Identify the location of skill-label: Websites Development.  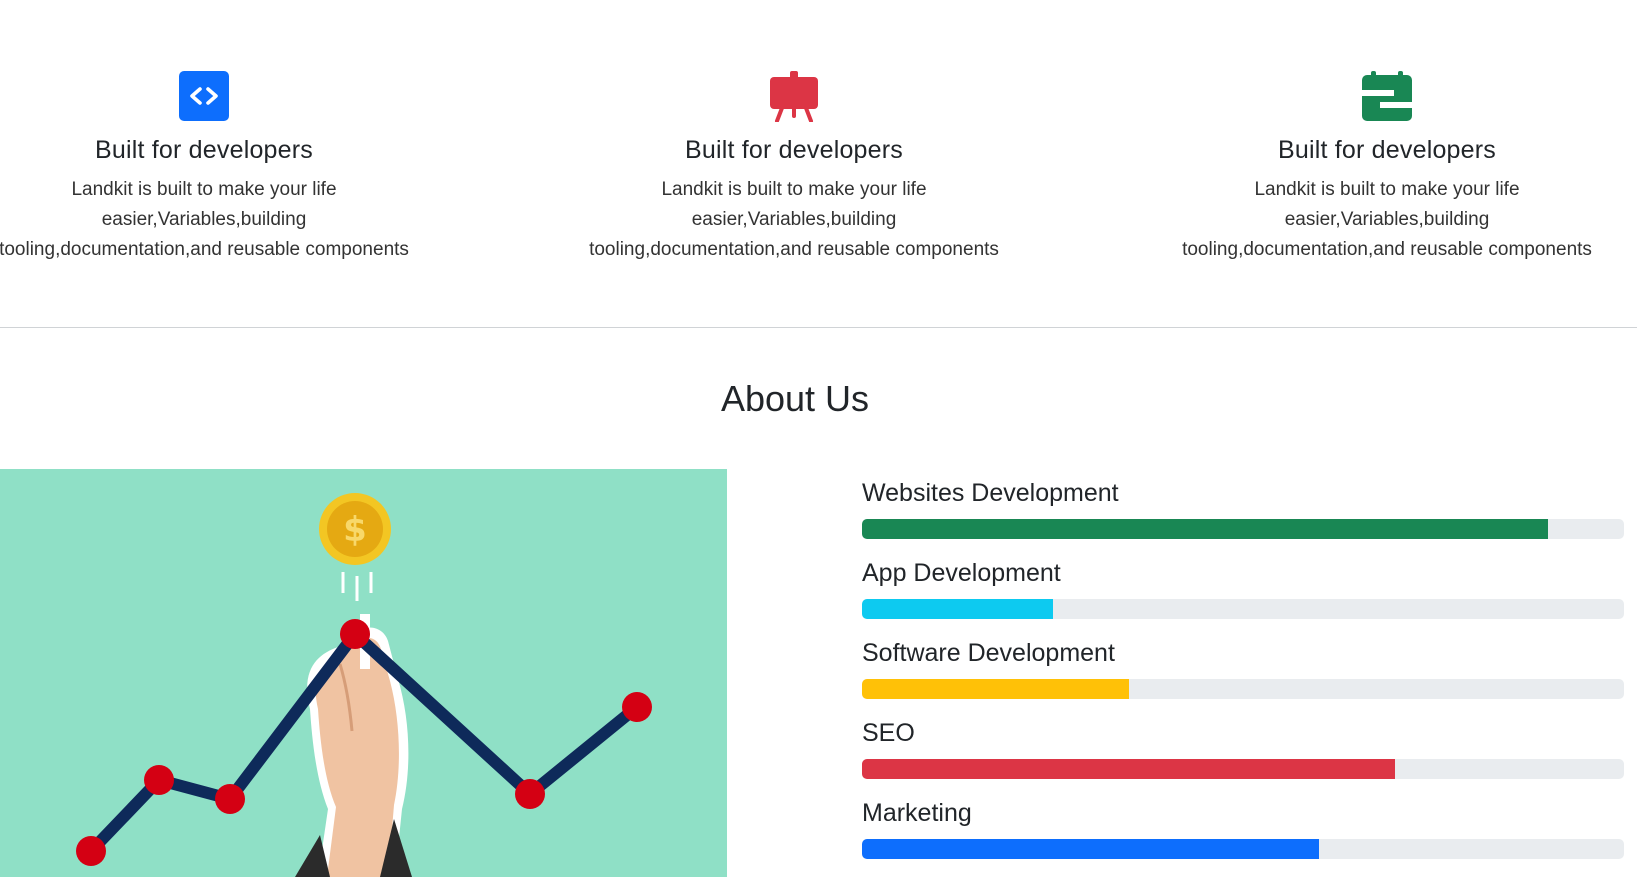
(990, 493).